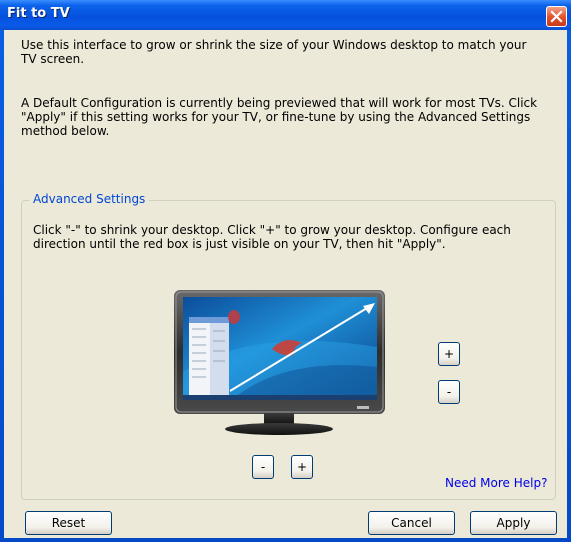 This screenshot has width=571, height=542. Describe the element at coordinates (263, 467) in the screenshot. I see `shrink-vertical-button: -` at that location.